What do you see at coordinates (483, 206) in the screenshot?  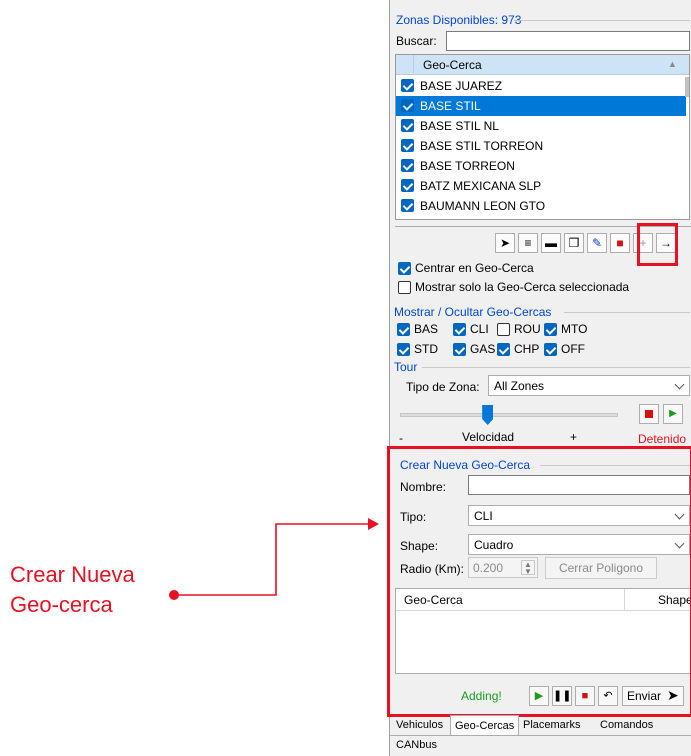 I see `list-item-label: BAUMANN LEON GTO` at bounding box center [483, 206].